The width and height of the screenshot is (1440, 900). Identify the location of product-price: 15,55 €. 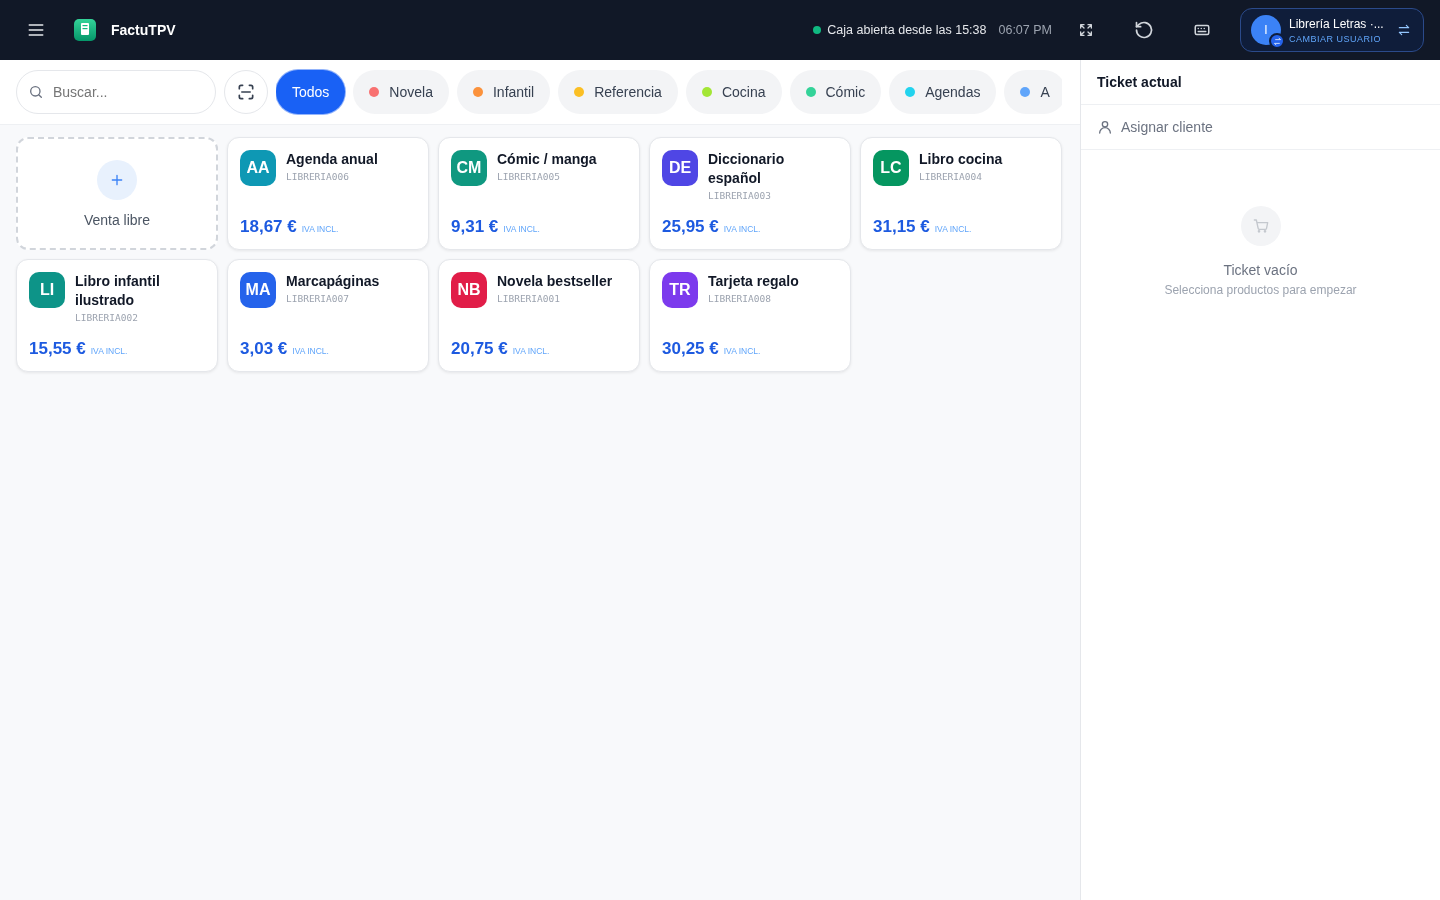
(57, 349).